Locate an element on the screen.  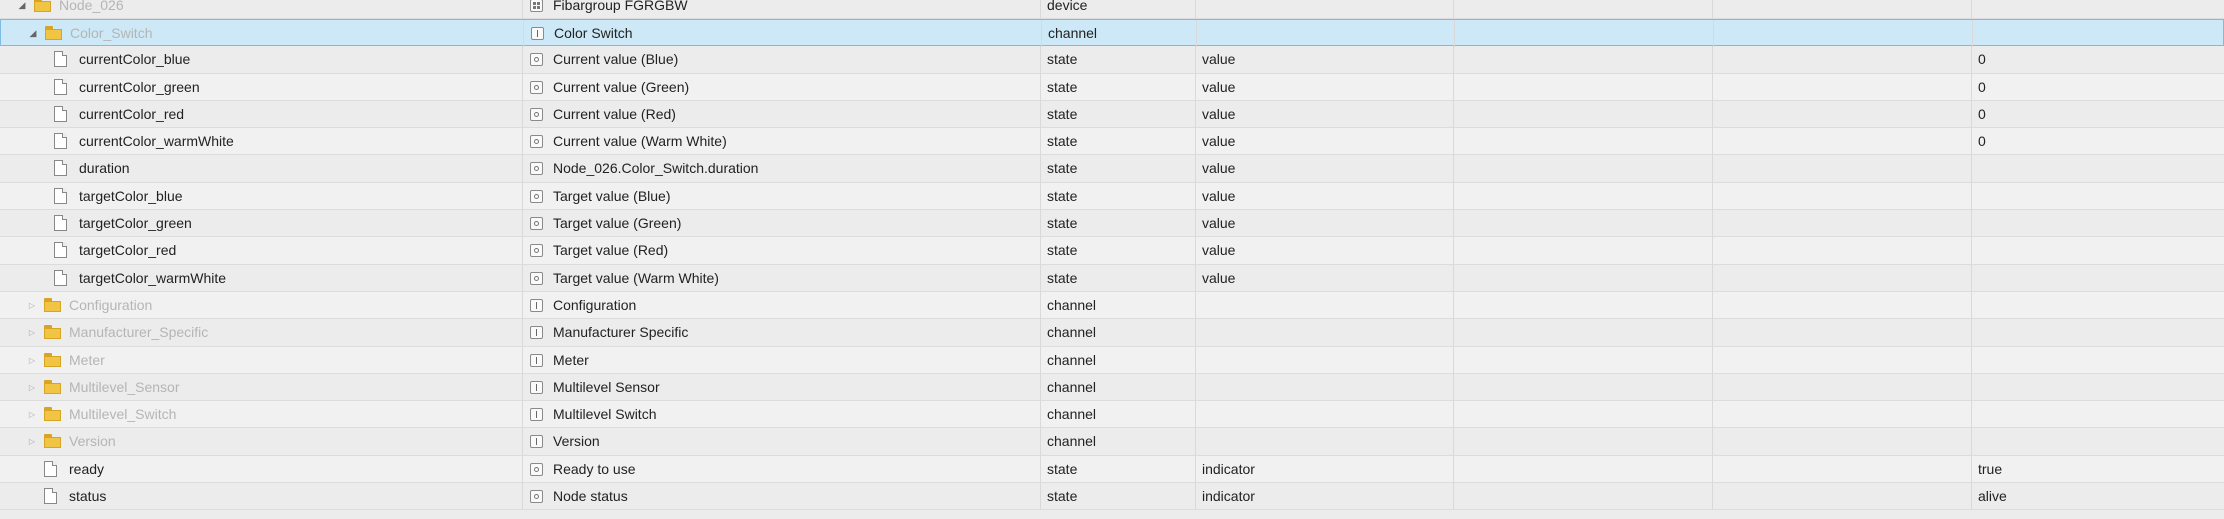
cell-name: Multilevel Switch is located at coordinates (781, 415).